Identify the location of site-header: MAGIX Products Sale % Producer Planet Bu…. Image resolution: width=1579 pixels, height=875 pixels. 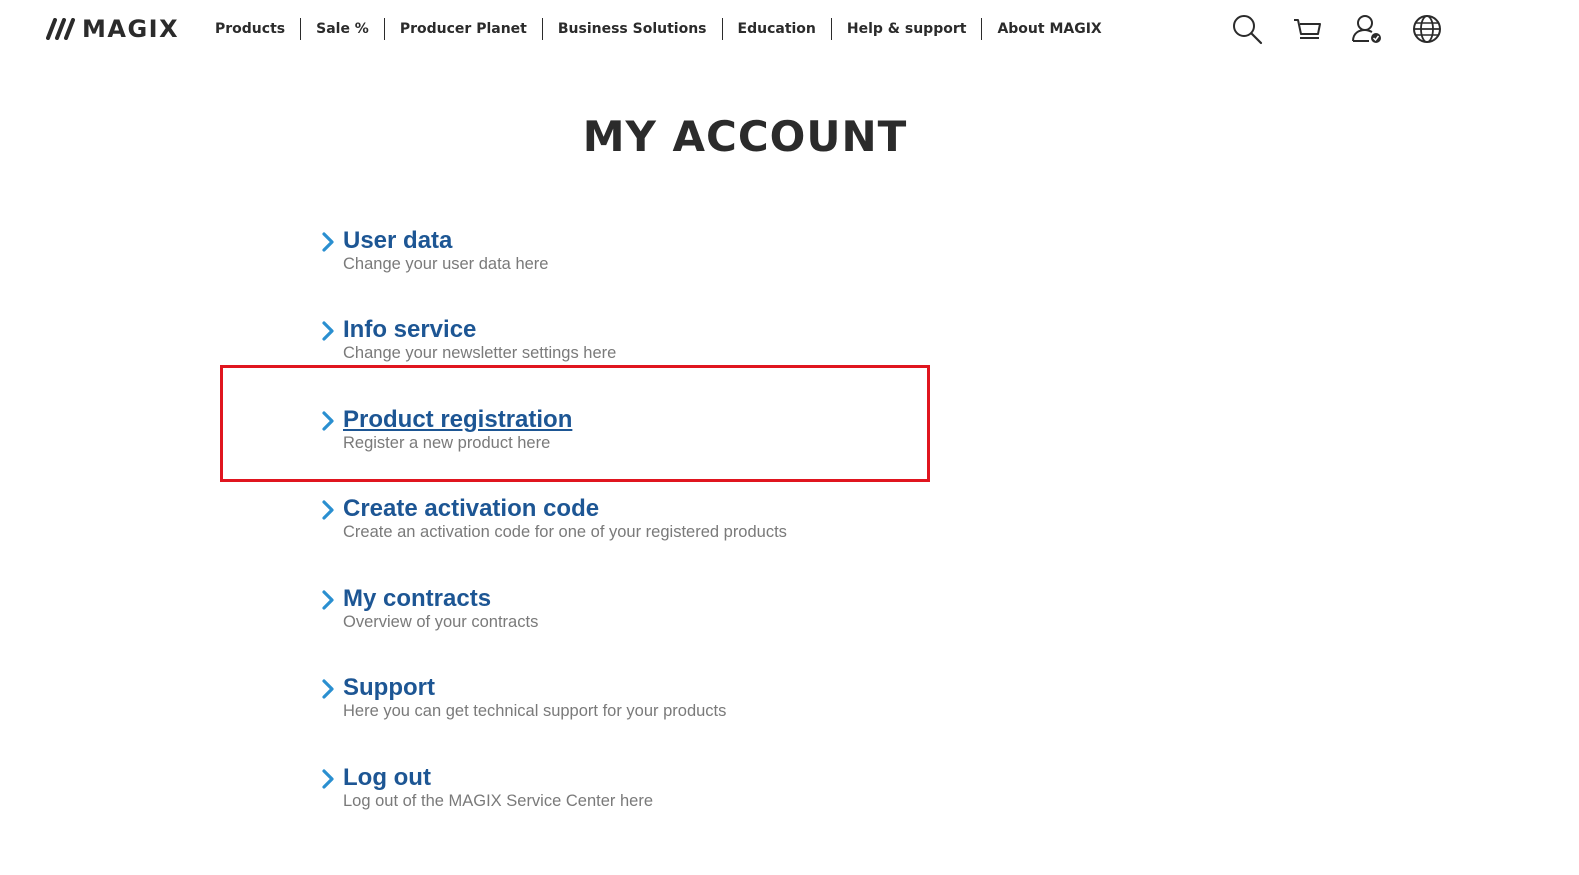
(789, 30).